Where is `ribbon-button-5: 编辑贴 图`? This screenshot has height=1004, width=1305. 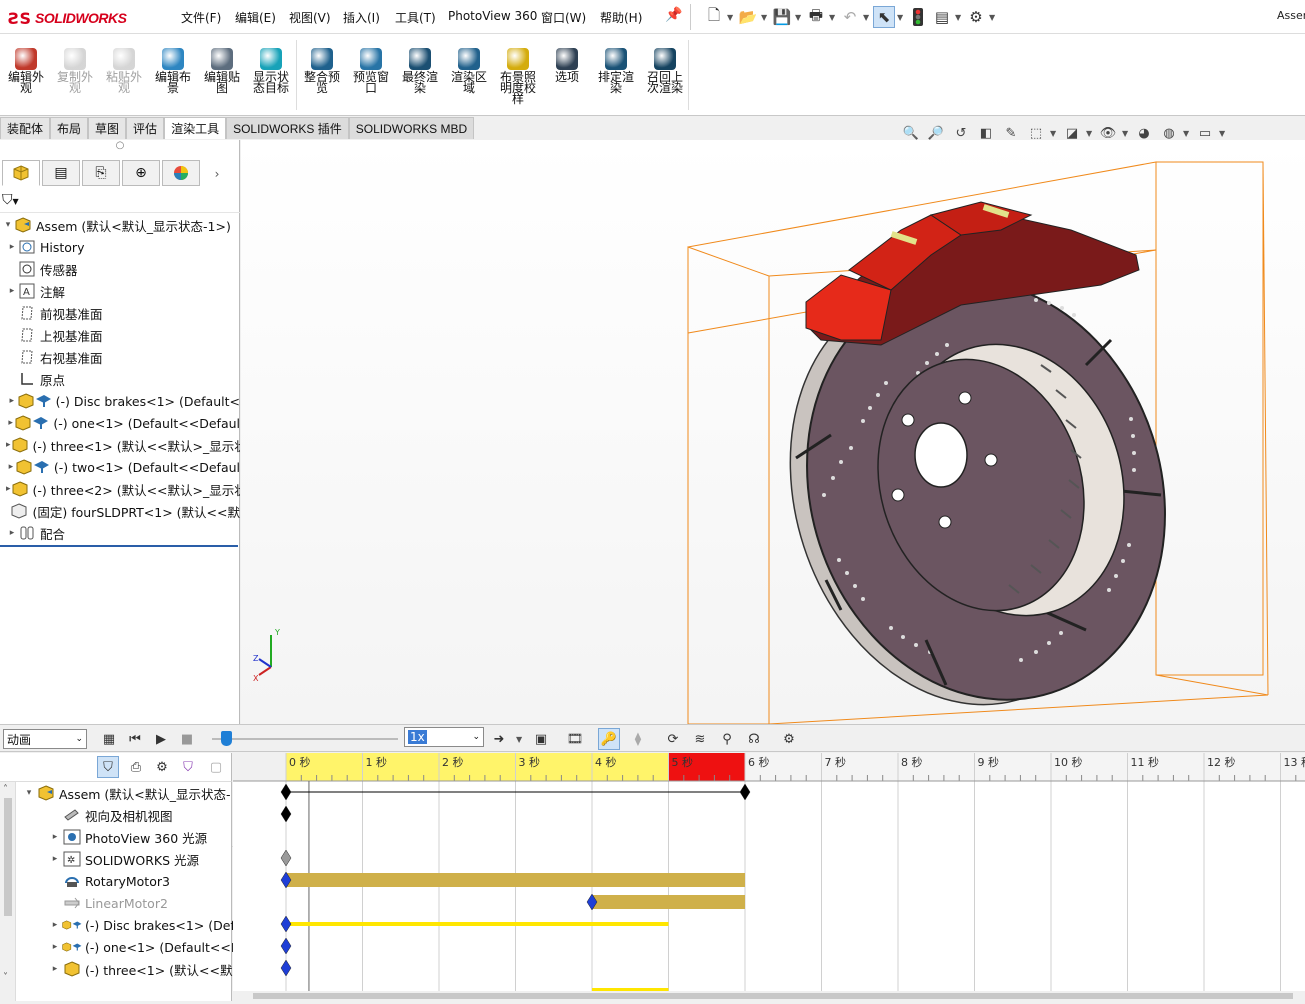 ribbon-button-5: 编辑贴 图 is located at coordinates (222, 71).